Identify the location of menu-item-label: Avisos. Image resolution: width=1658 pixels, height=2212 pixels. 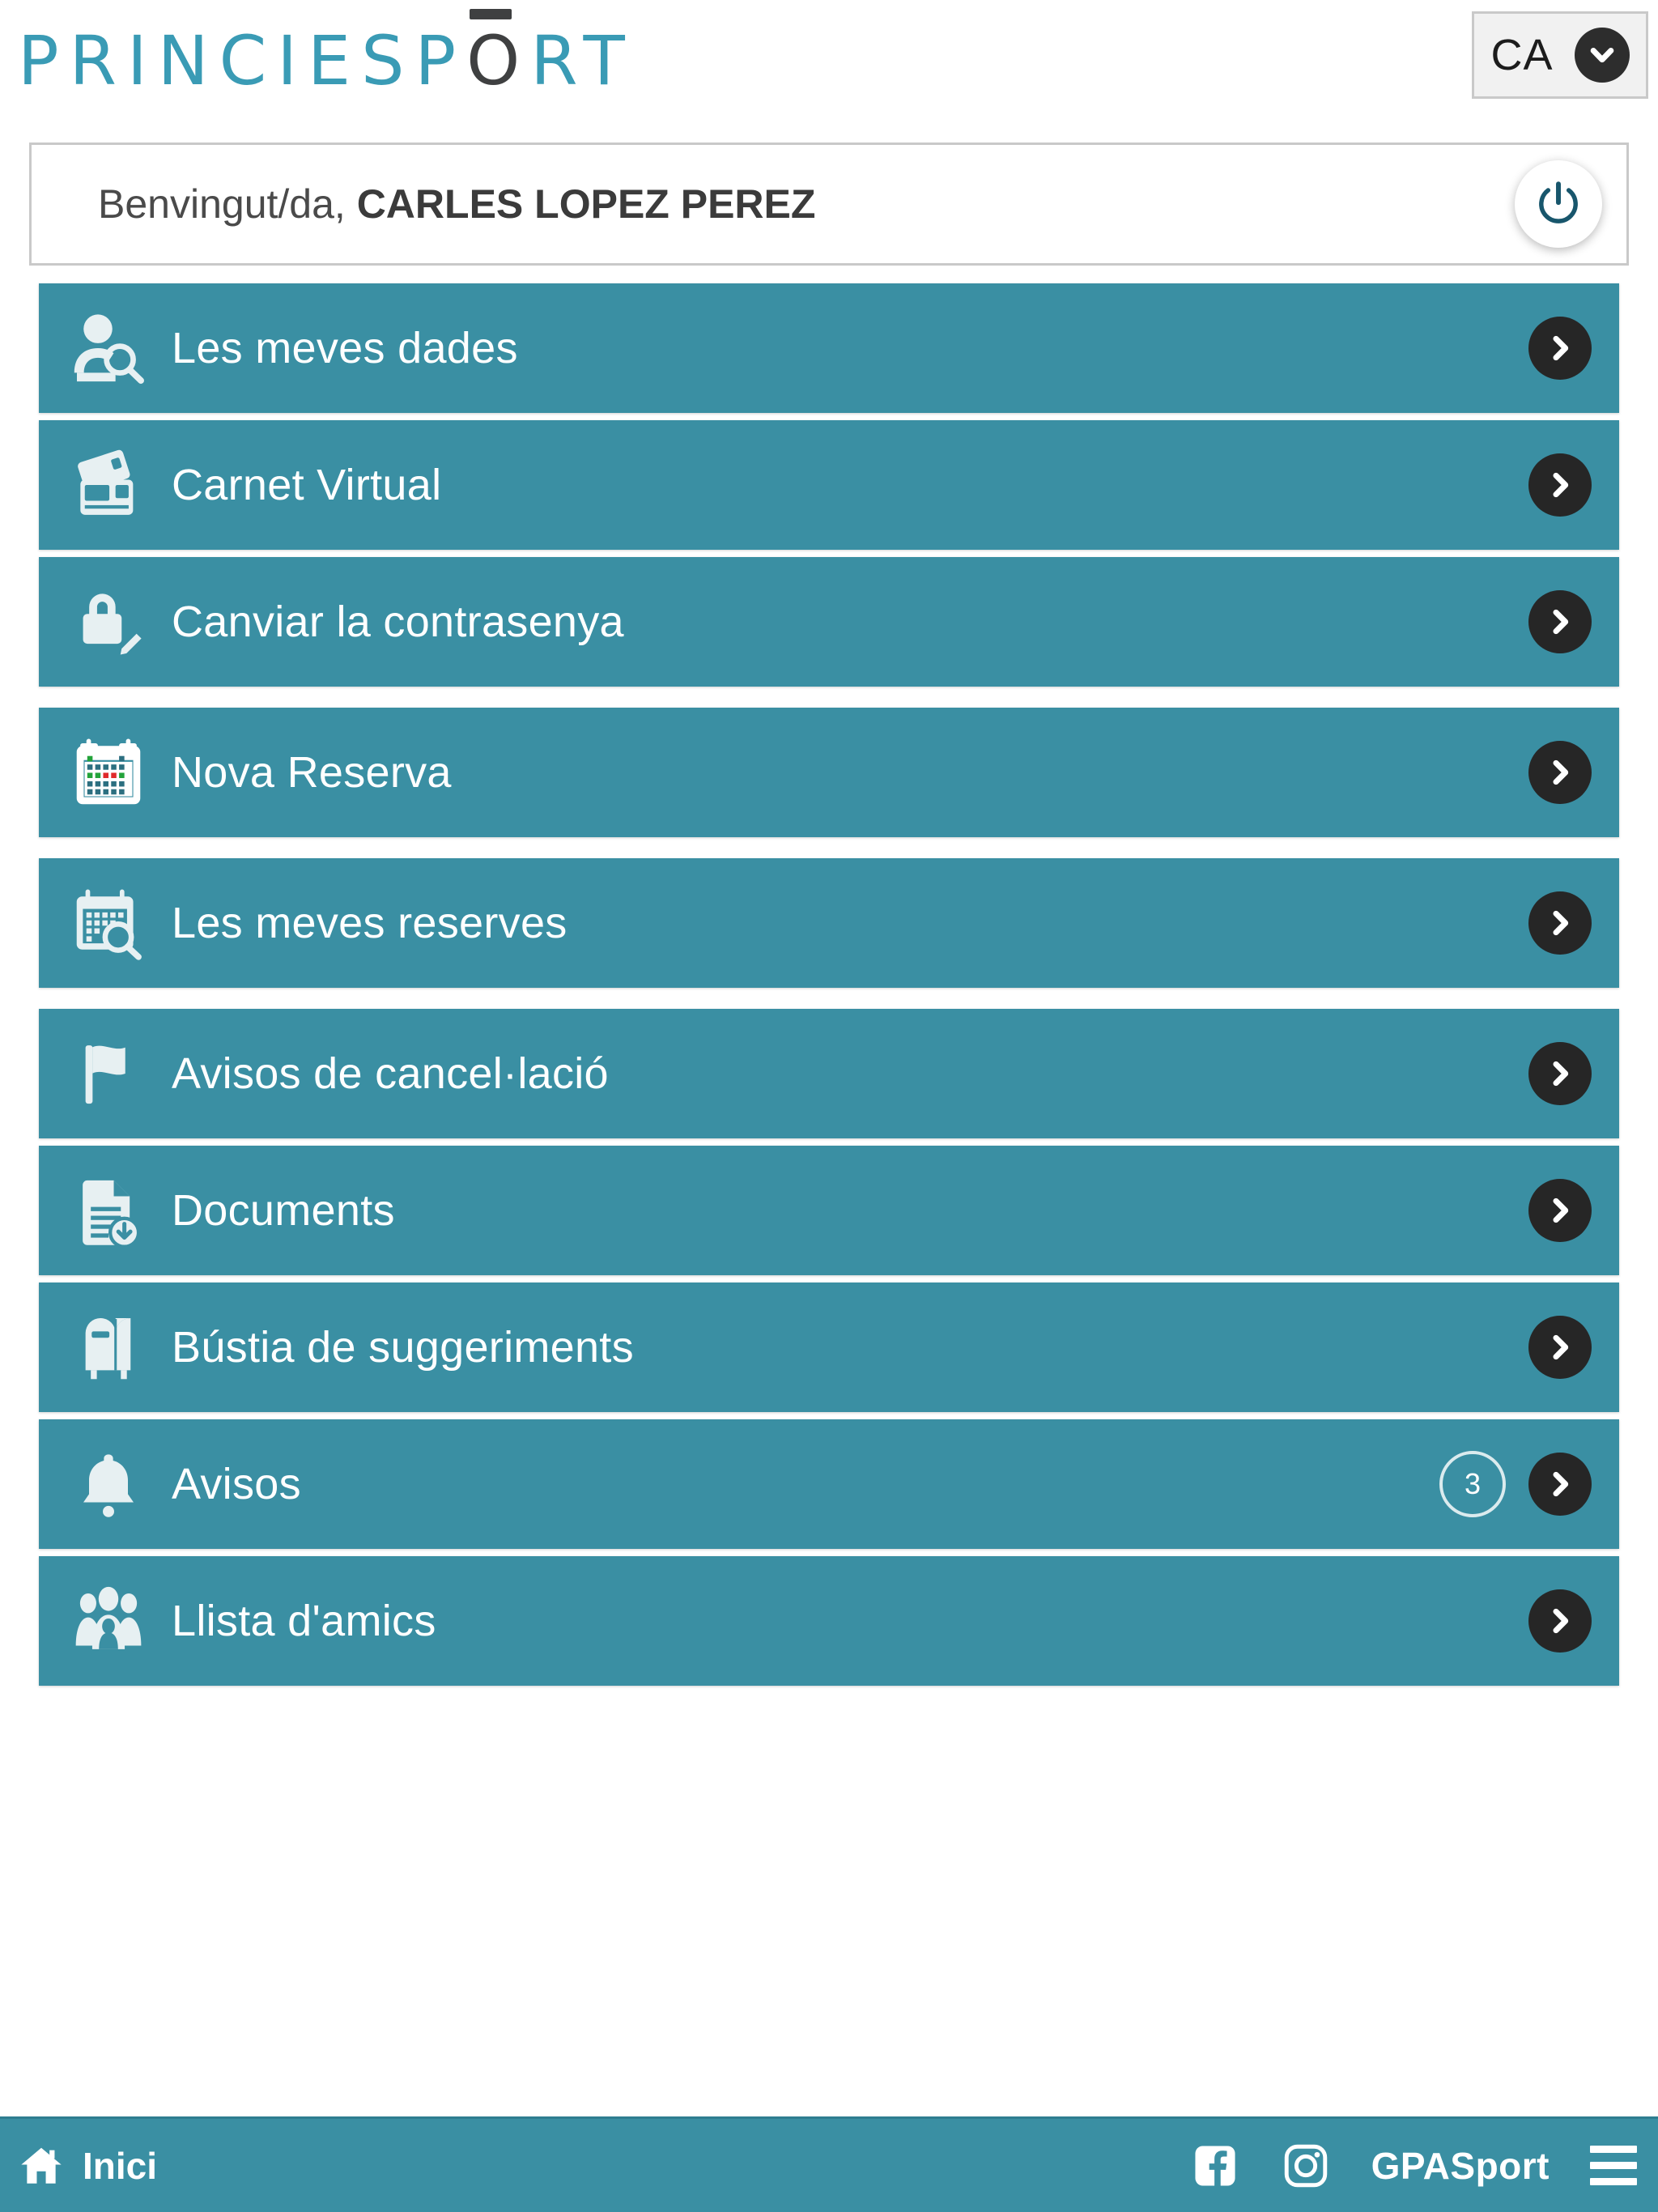
(236, 1484).